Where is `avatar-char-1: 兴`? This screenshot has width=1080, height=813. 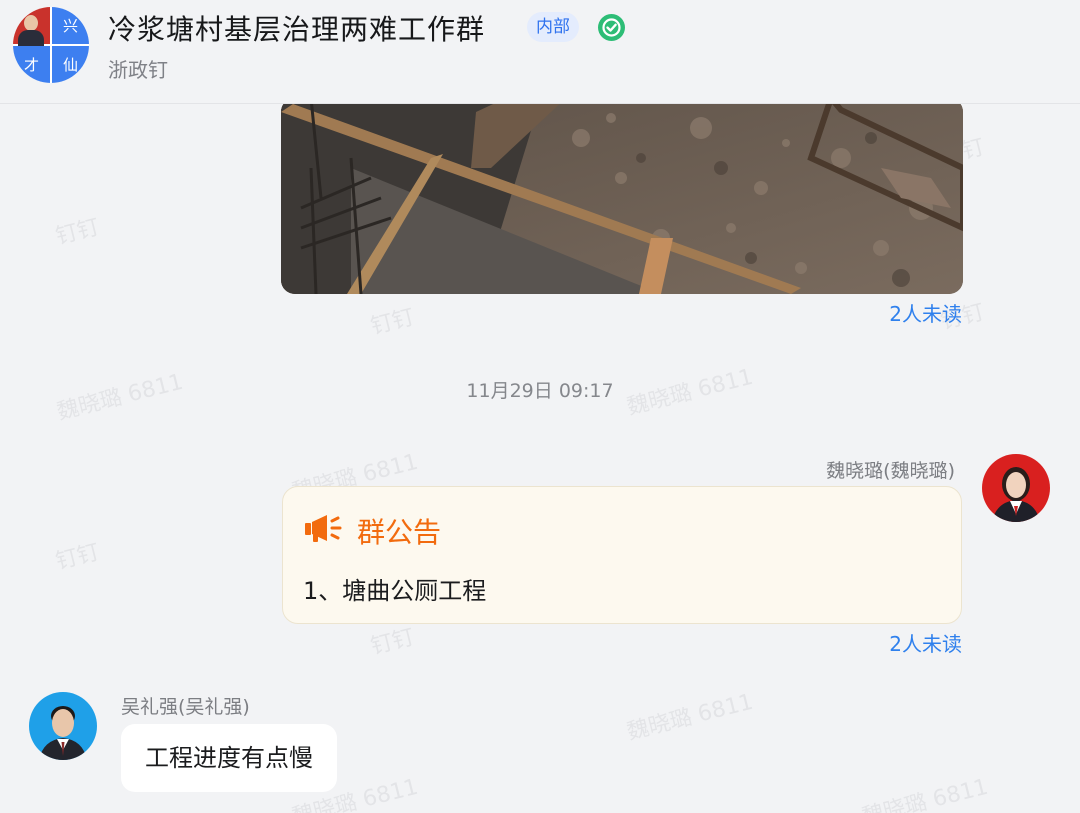
avatar-char-1: 兴 is located at coordinates (70, 25).